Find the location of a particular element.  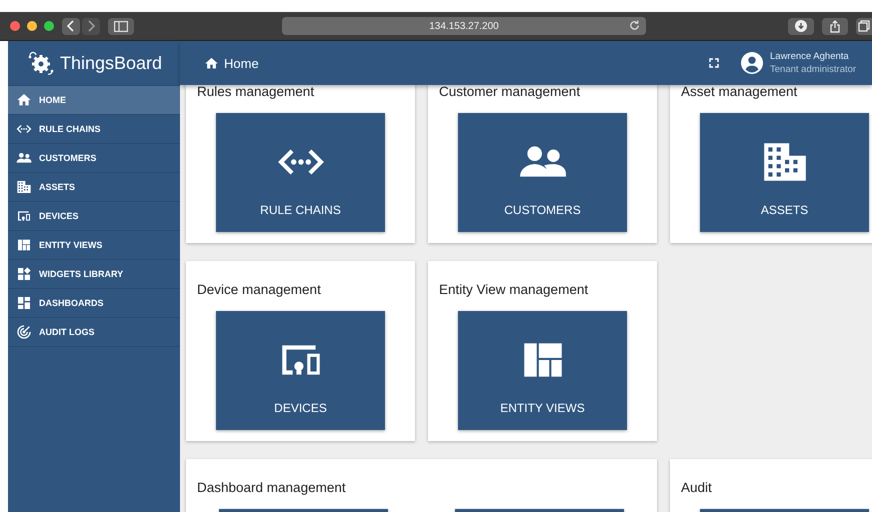

sidebar-toggle-button is located at coordinates (121, 26).